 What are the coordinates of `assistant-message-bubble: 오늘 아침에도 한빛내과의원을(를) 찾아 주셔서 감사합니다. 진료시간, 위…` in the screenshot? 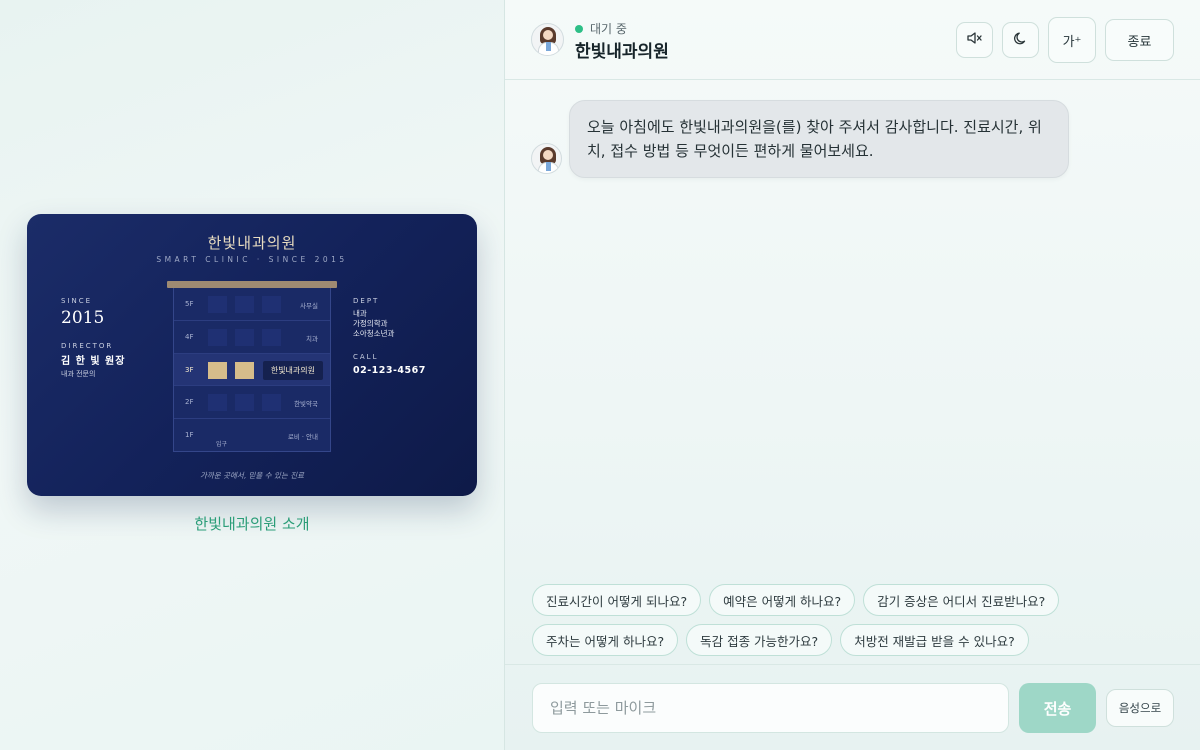 It's located at (819, 139).